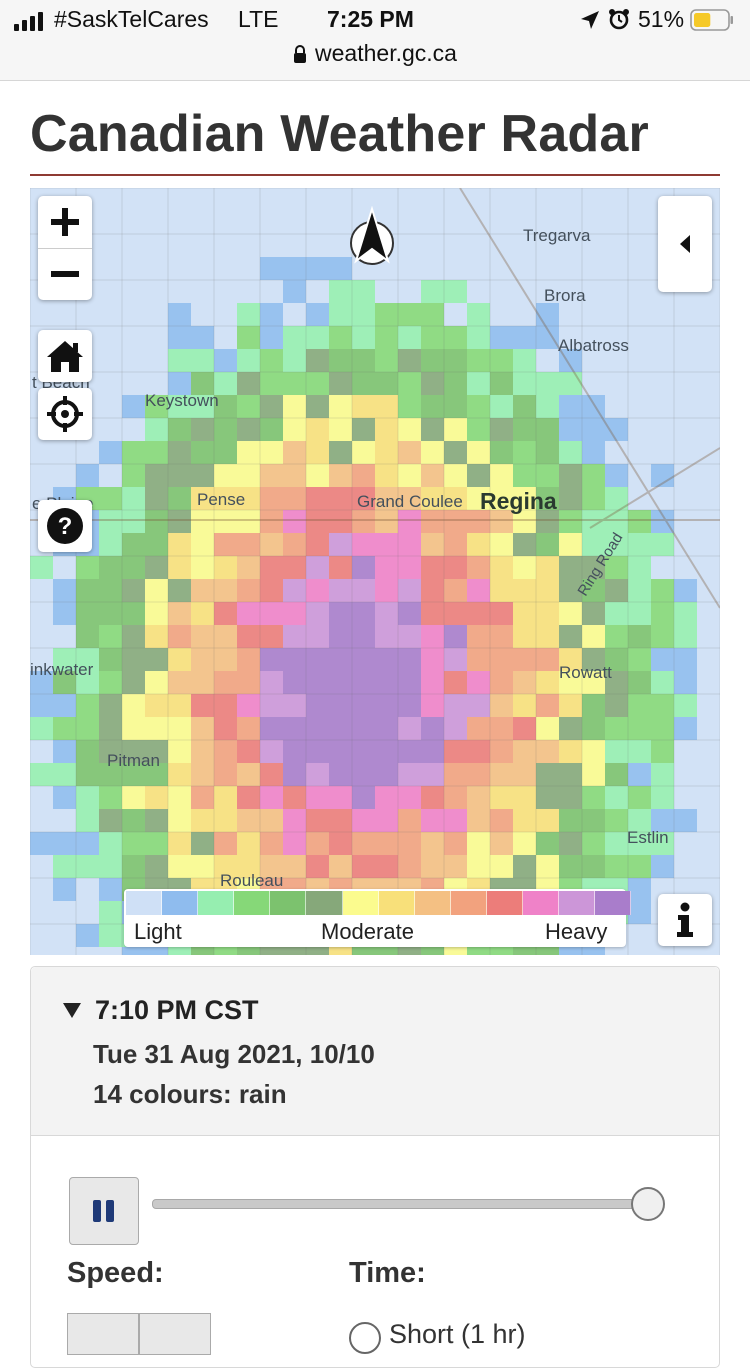 The image size is (750, 1368). Describe the element at coordinates (103, 1334) in the screenshot. I see `speed-slower-button` at that location.